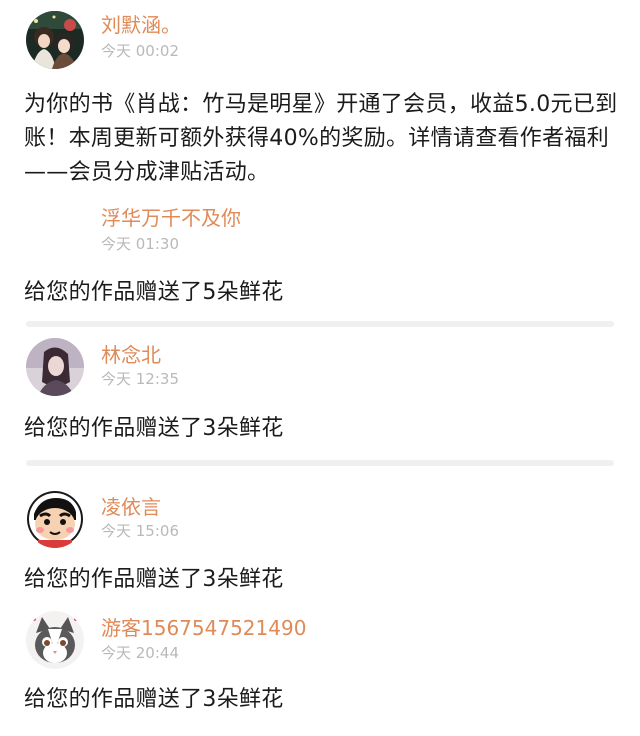  What do you see at coordinates (140, 653) in the screenshot?
I see `timestamp: 今天 20:44` at bounding box center [140, 653].